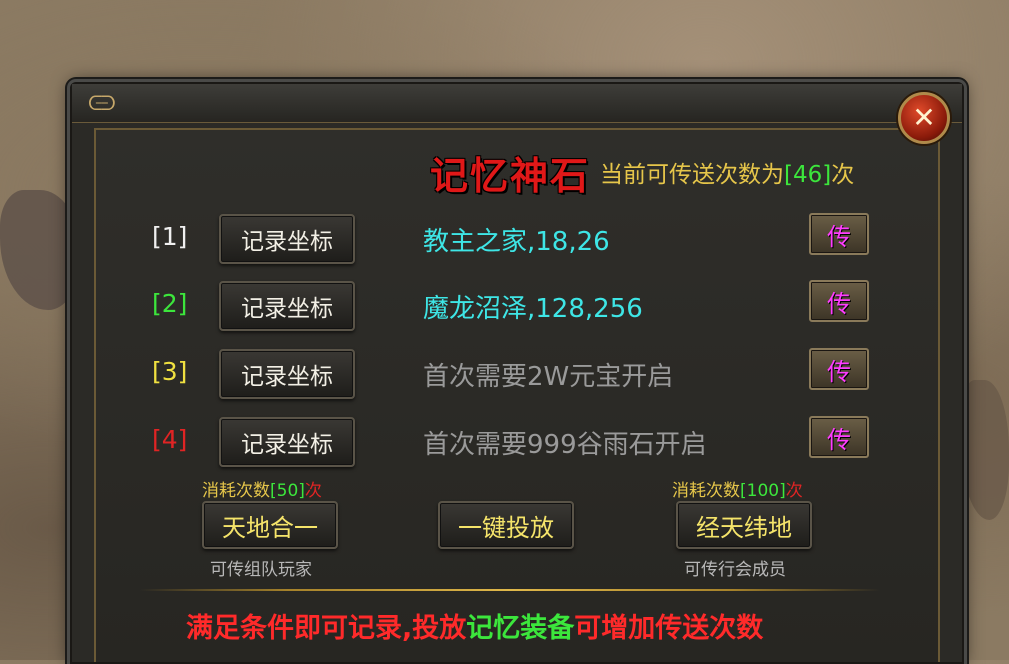 The image size is (1009, 664). Describe the element at coordinates (808, 175) in the screenshot. I see `teleport-count: [46]` at that location.